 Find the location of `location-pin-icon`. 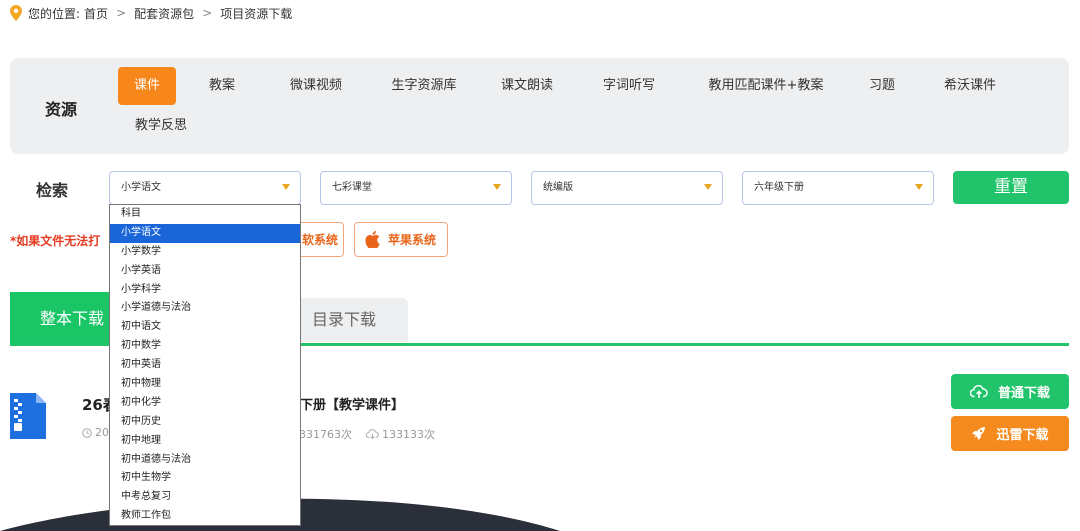

location-pin-icon is located at coordinates (16, 13).